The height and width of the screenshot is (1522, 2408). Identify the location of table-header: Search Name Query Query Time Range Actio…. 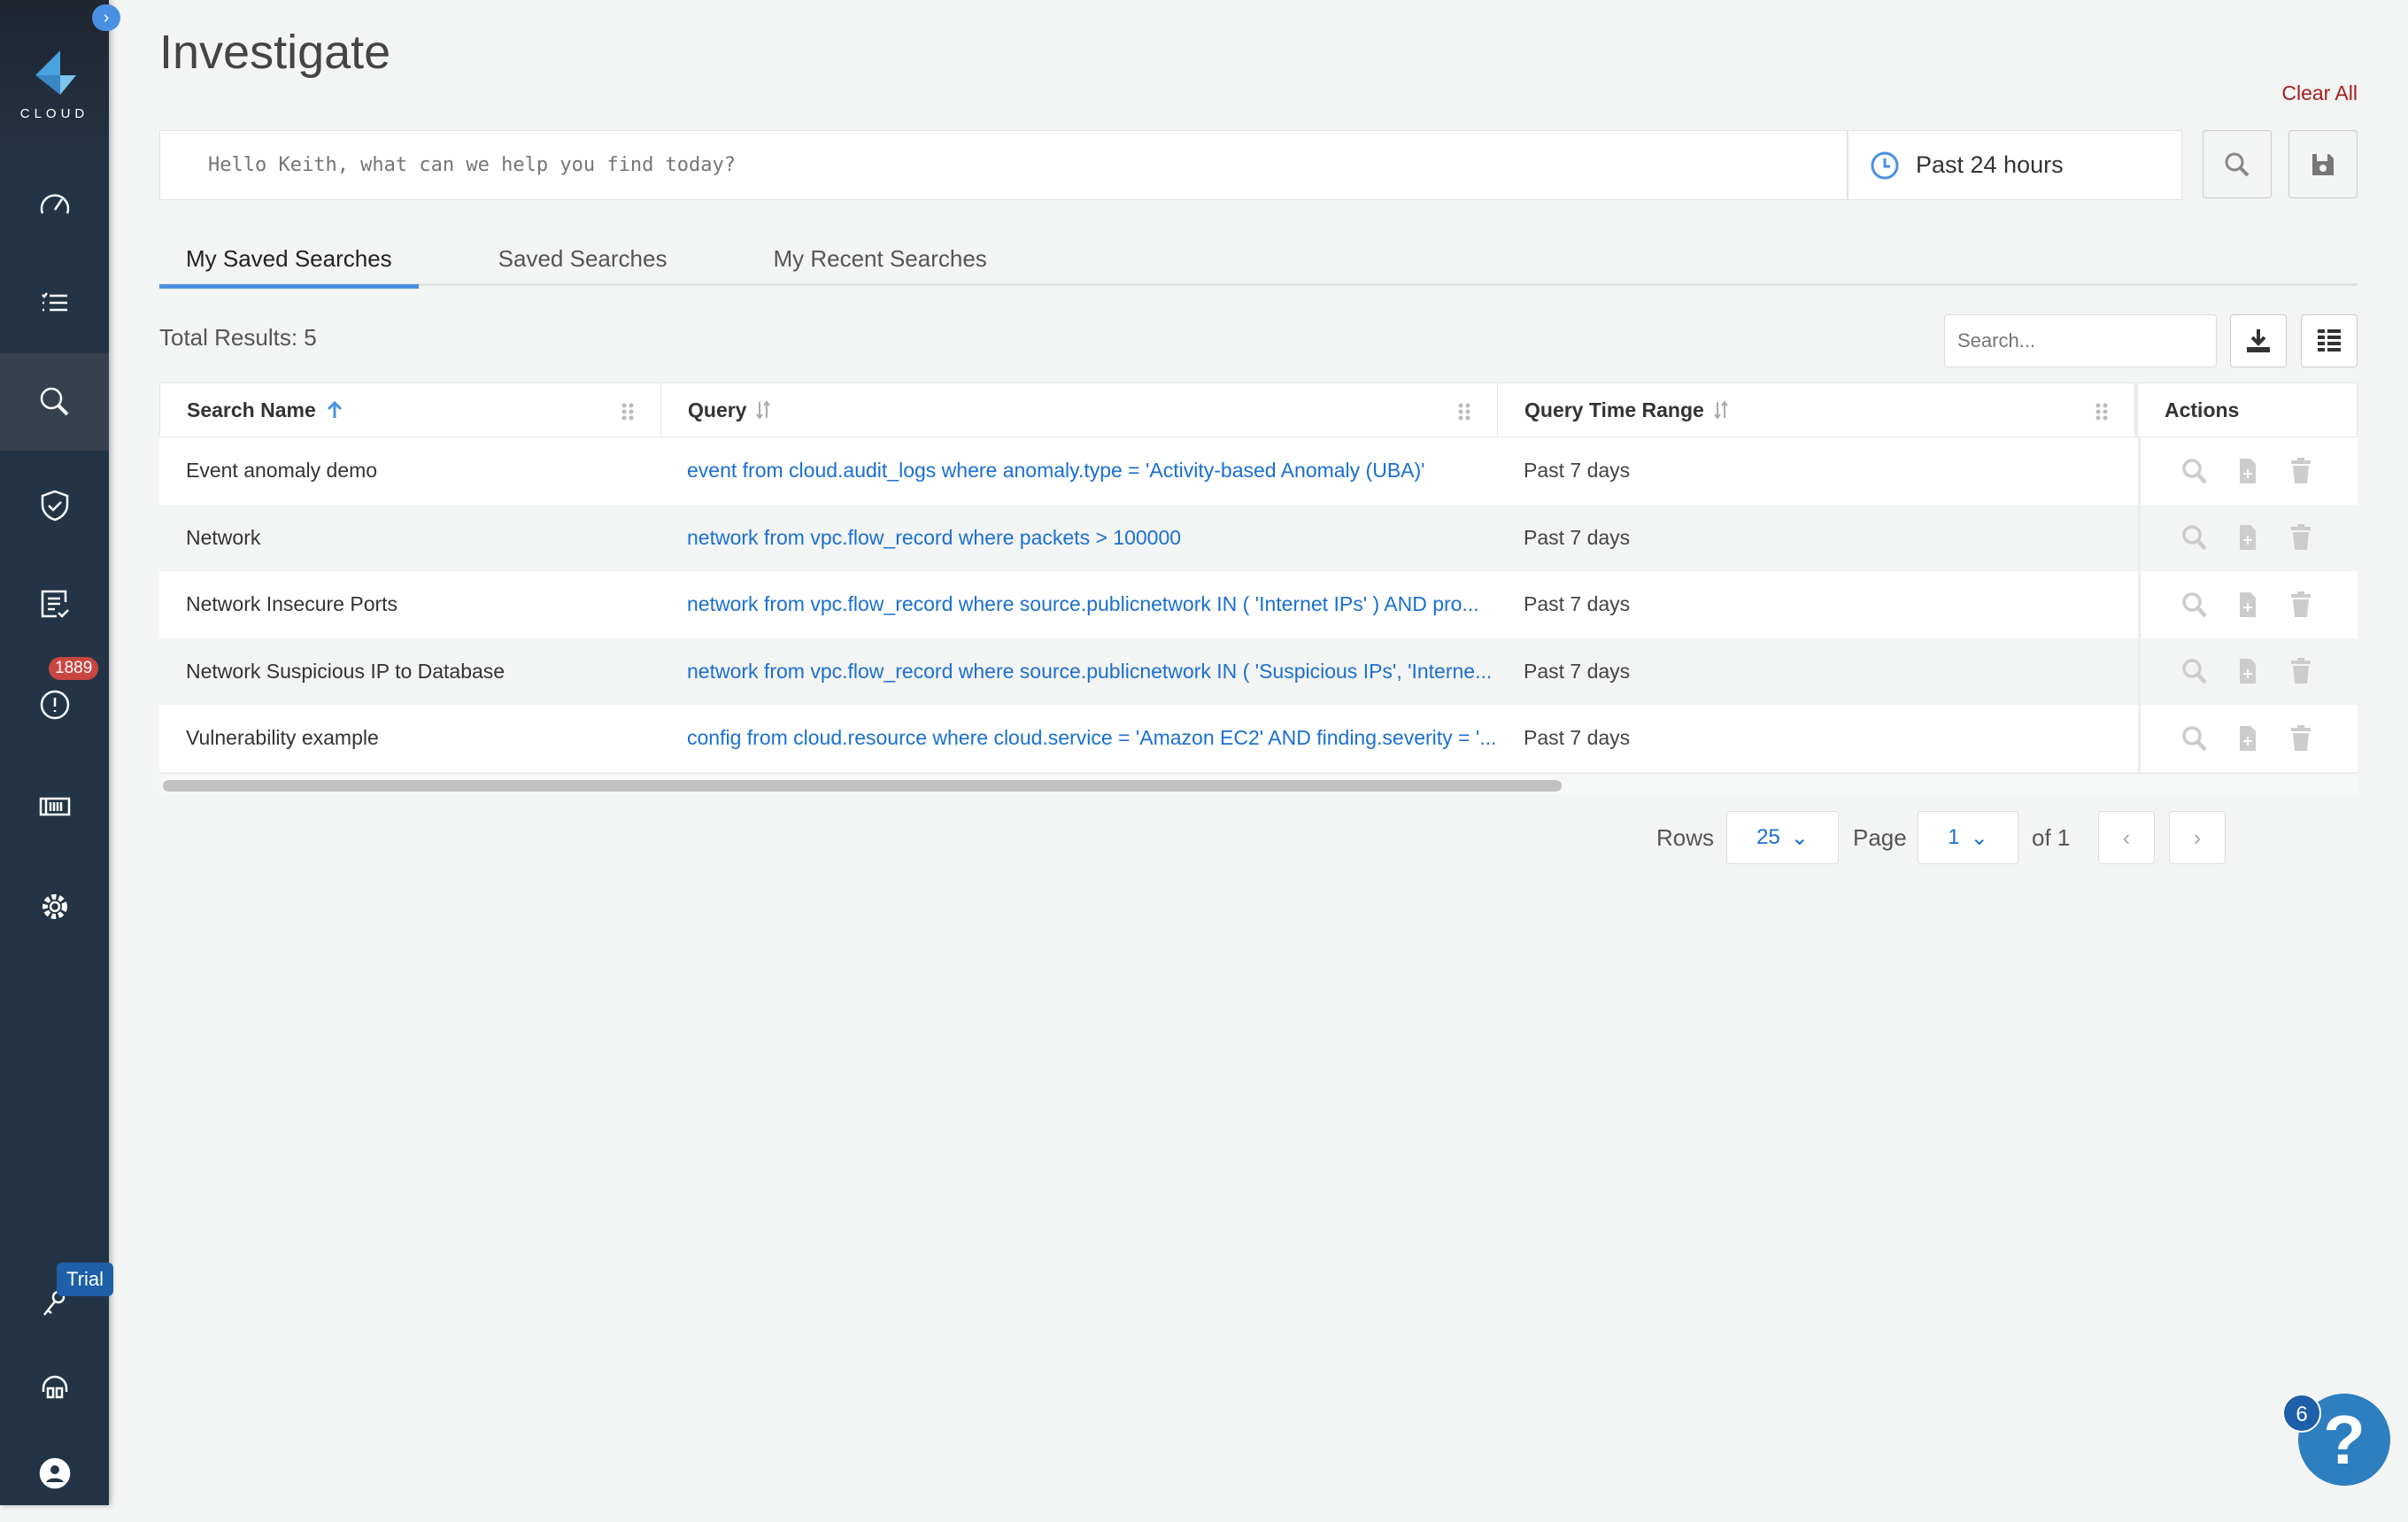
(1258, 409).